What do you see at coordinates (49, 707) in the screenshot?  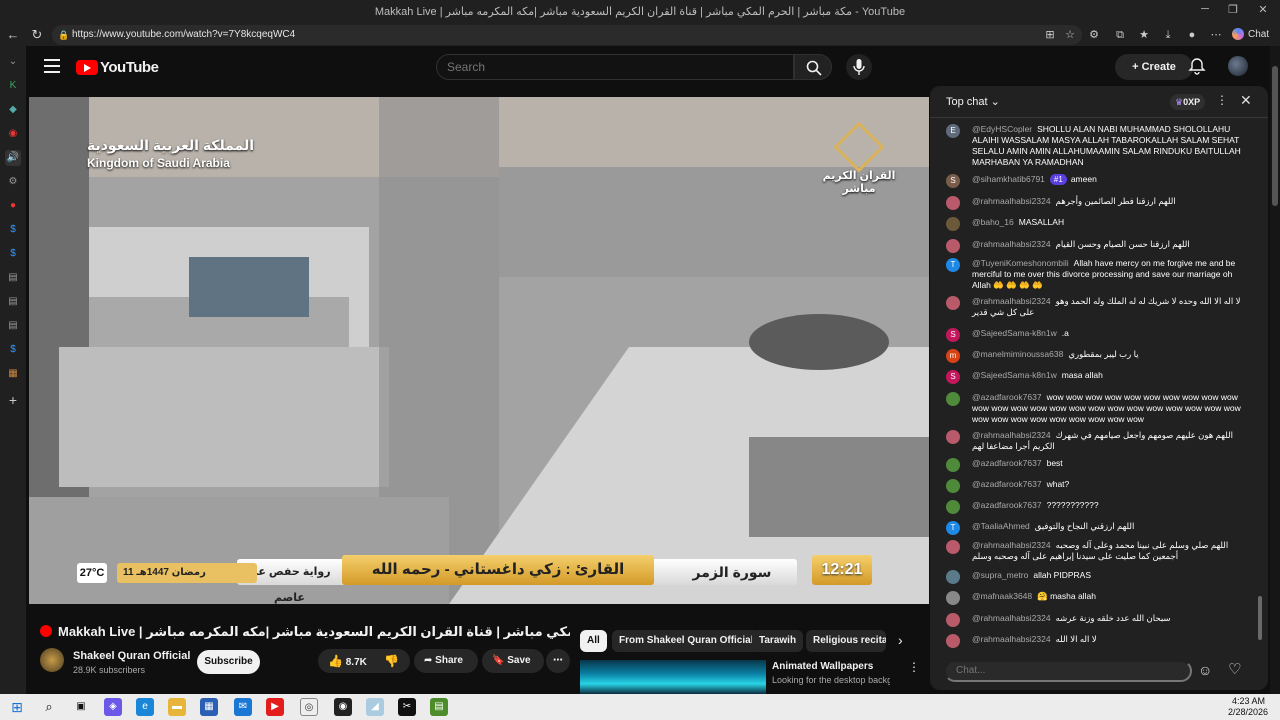 I see `taskbar-search-icon: ⌕` at bounding box center [49, 707].